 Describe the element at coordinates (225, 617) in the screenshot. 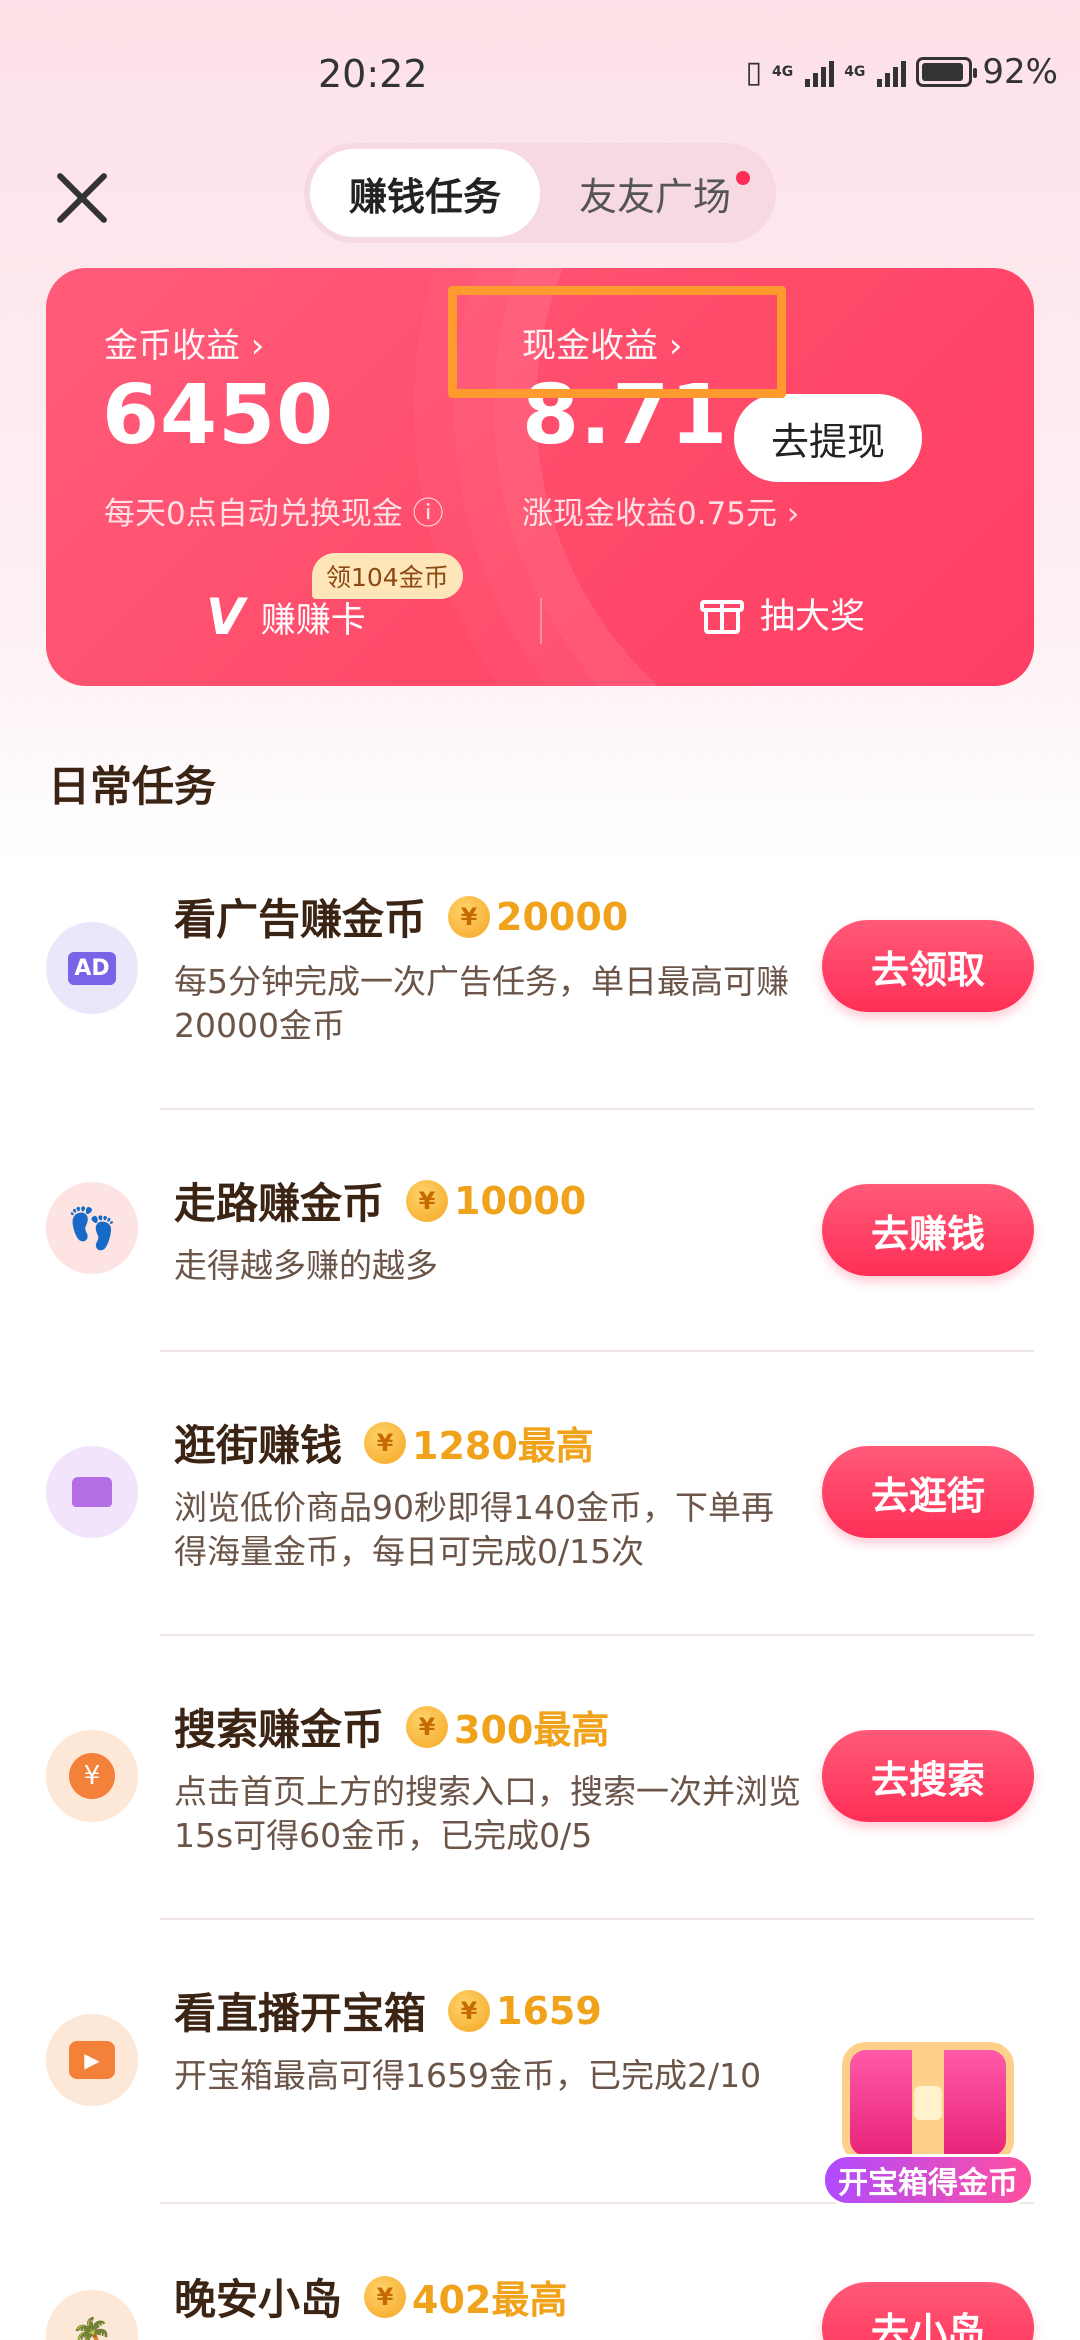

I see `v-card-icon: V` at that location.